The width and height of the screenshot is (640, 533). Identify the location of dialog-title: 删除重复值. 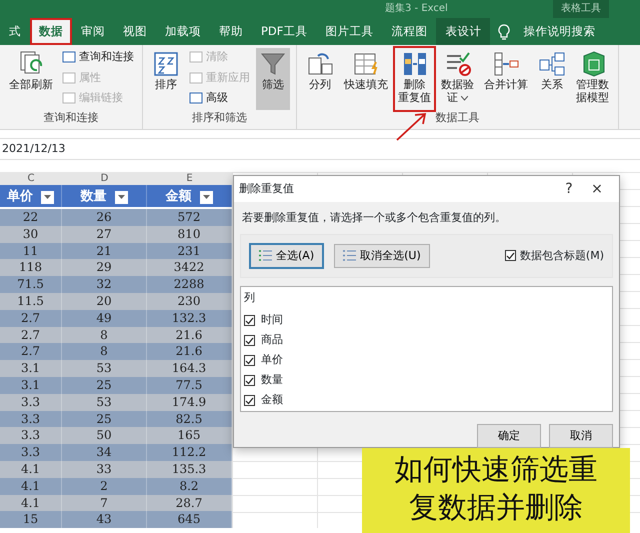
(267, 188).